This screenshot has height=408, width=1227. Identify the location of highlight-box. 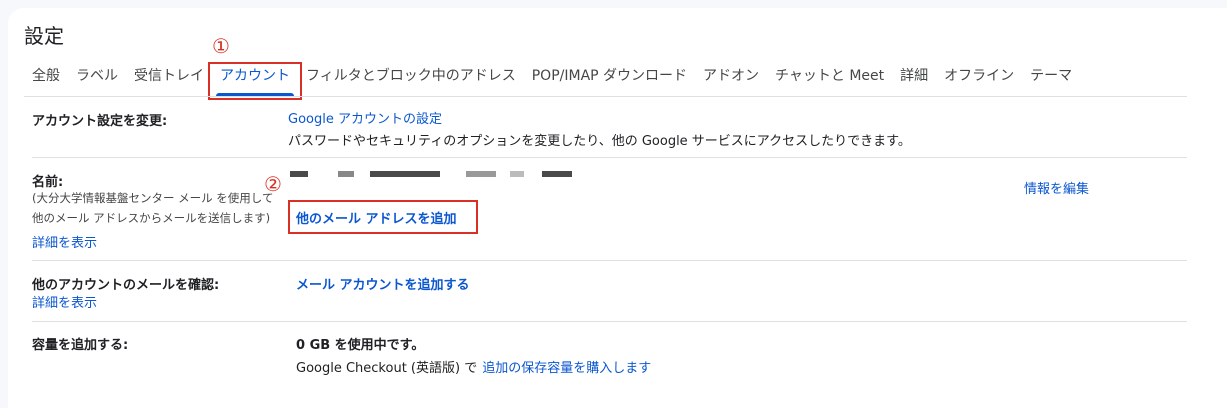
(383, 217).